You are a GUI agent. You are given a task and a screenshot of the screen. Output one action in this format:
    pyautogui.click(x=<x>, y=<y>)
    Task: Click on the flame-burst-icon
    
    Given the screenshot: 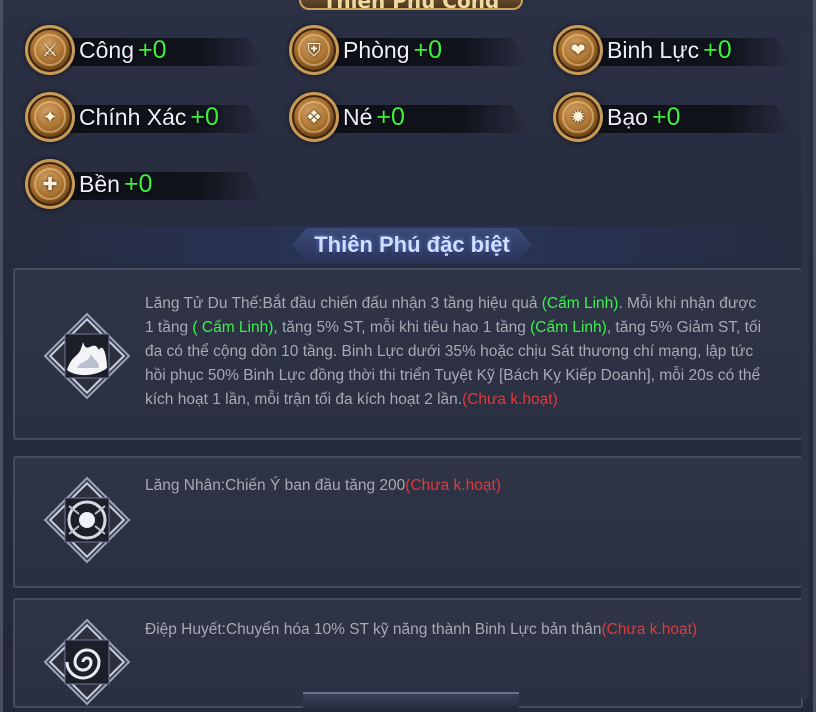 What is the action you would take?
    pyautogui.click(x=87, y=356)
    